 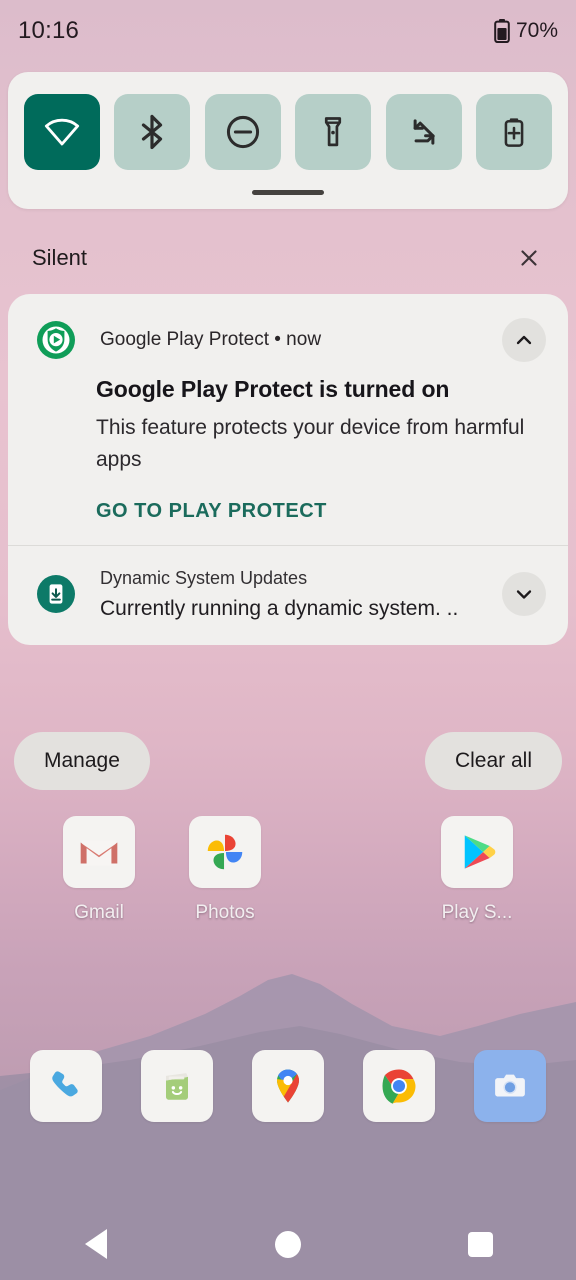 I want to click on camera-icon, so click(x=510, y=1085).